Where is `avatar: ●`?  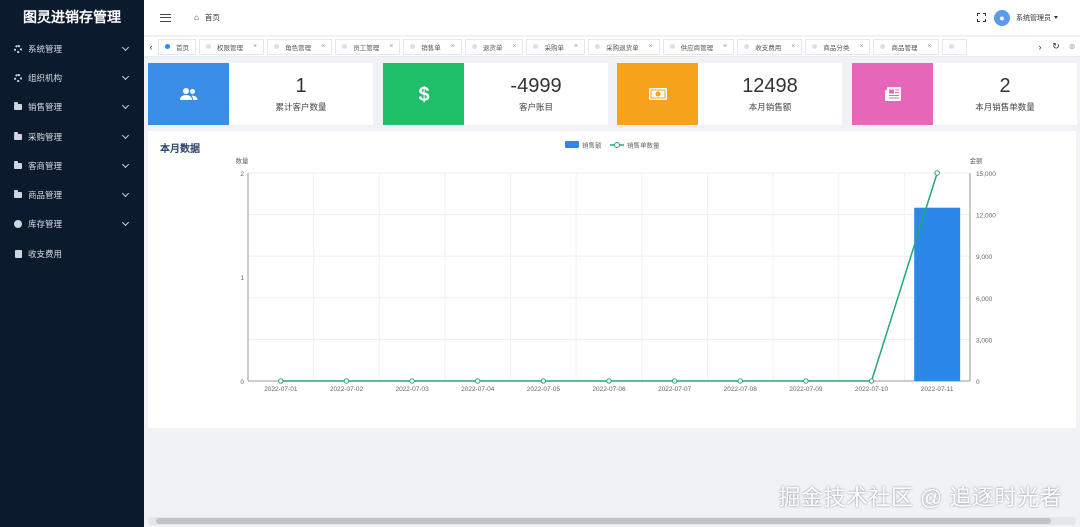 avatar: ● is located at coordinates (1002, 17).